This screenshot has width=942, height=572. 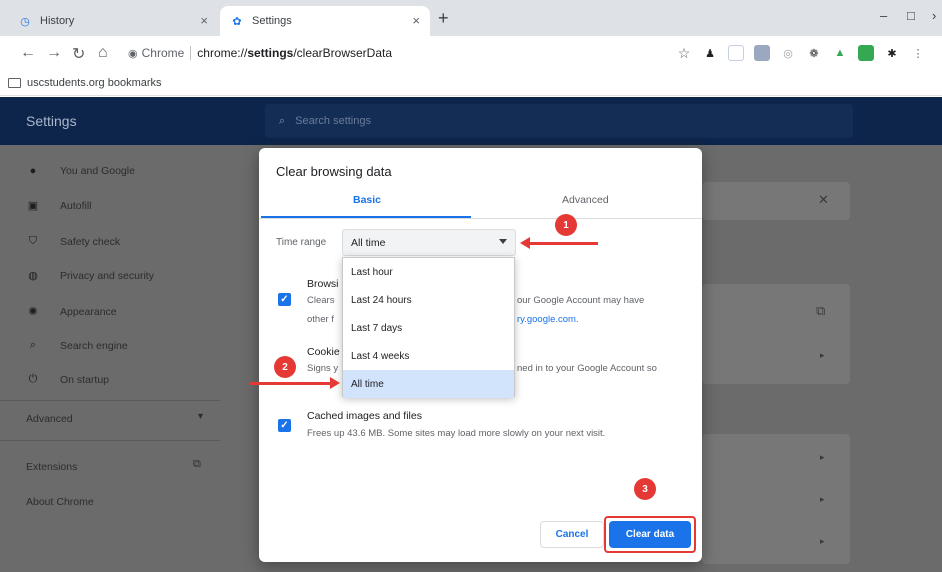 I want to click on caret-down-icon, so click(x=503, y=241).